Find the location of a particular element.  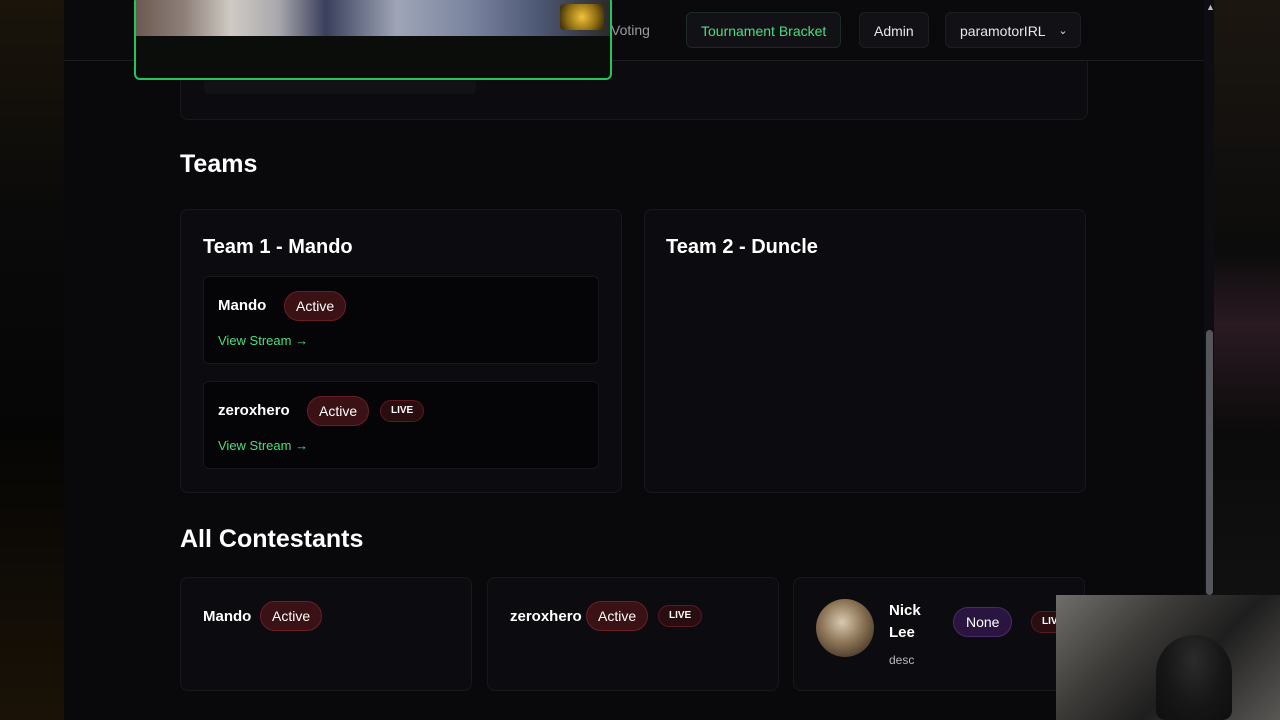

nav-tournament-bracket: Tournament Bracket is located at coordinates (764, 30).